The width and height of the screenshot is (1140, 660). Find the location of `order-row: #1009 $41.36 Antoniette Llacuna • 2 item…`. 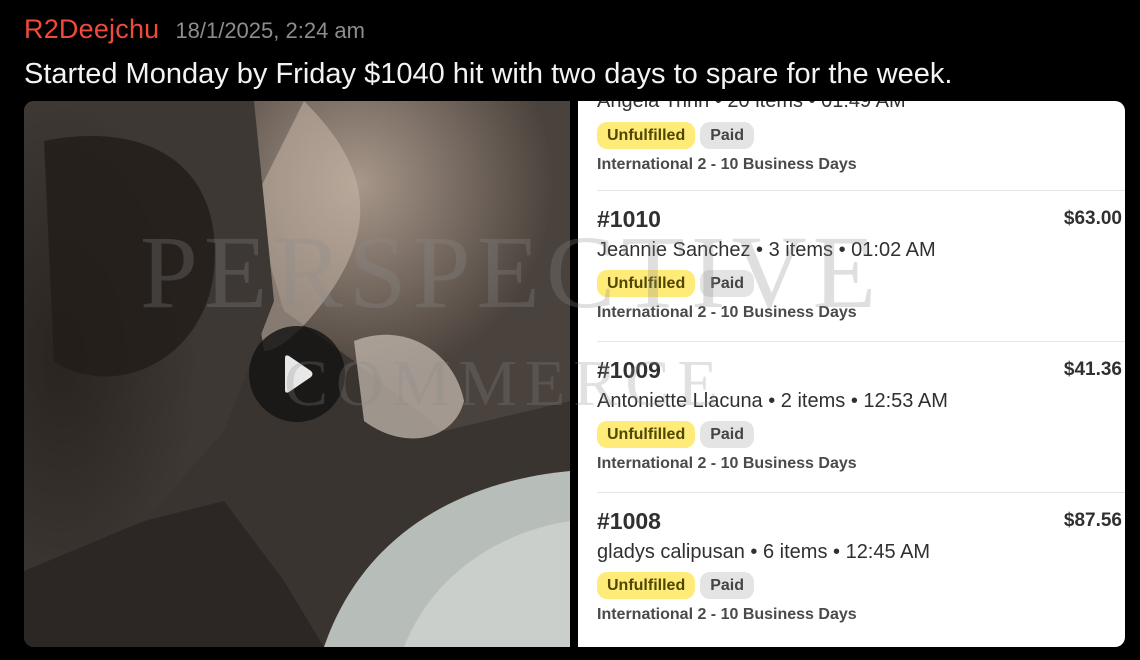

order-row: #1009 $41.36 Antoniette Llacuna • 2 item… is located at coordinates (859, 432).